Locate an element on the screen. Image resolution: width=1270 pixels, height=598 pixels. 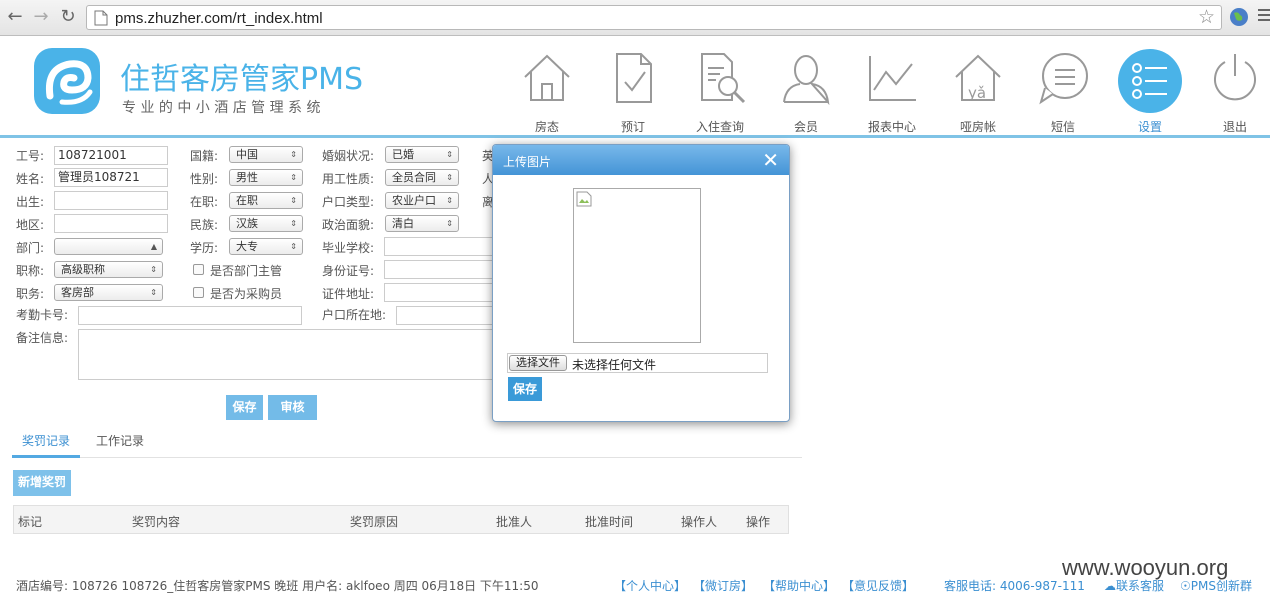
id-addr-input is located at coordinates (439, 292).